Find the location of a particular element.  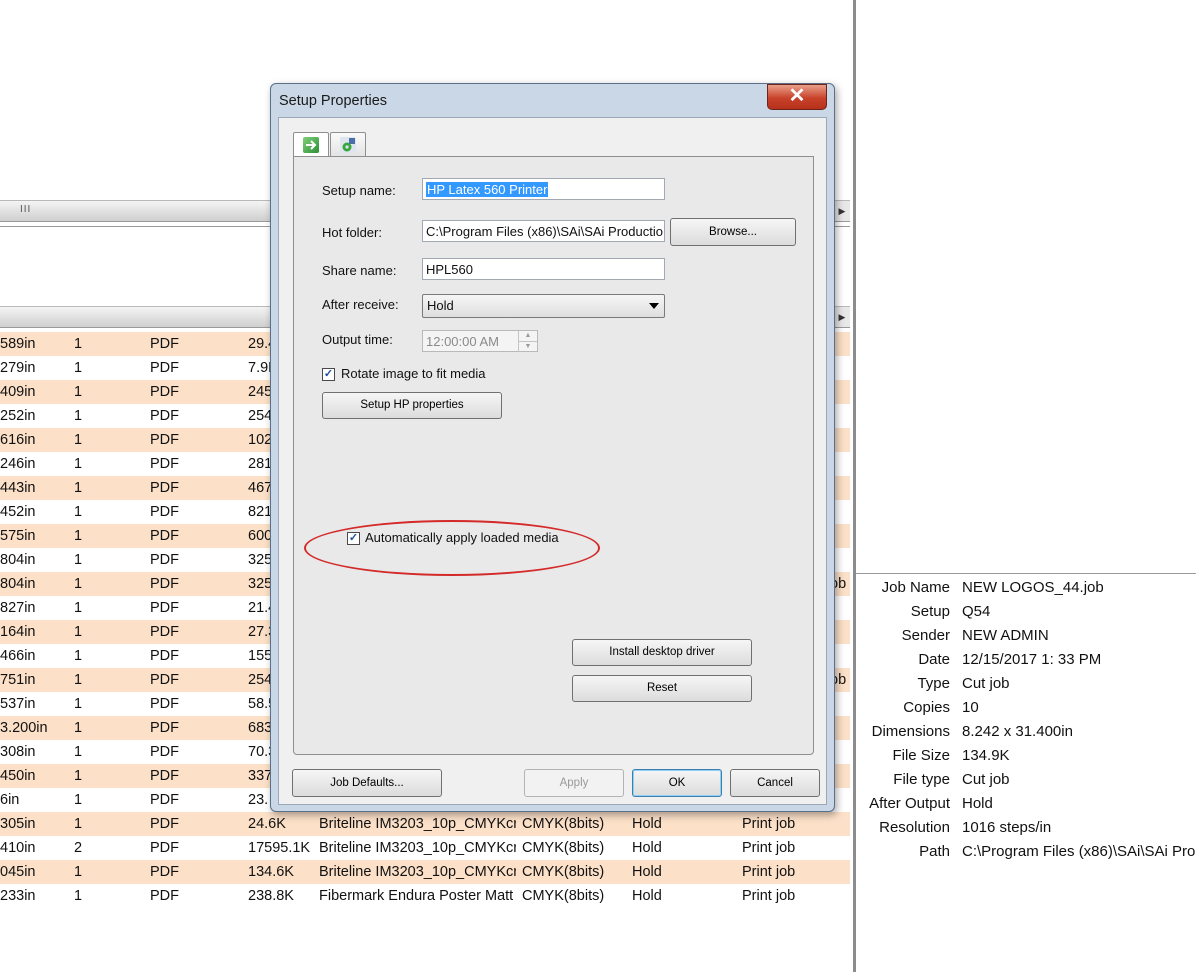

hot-folder-input: C:\Program Files (x86)\SAi\SAi Productio is located at coordinates (543, 231).